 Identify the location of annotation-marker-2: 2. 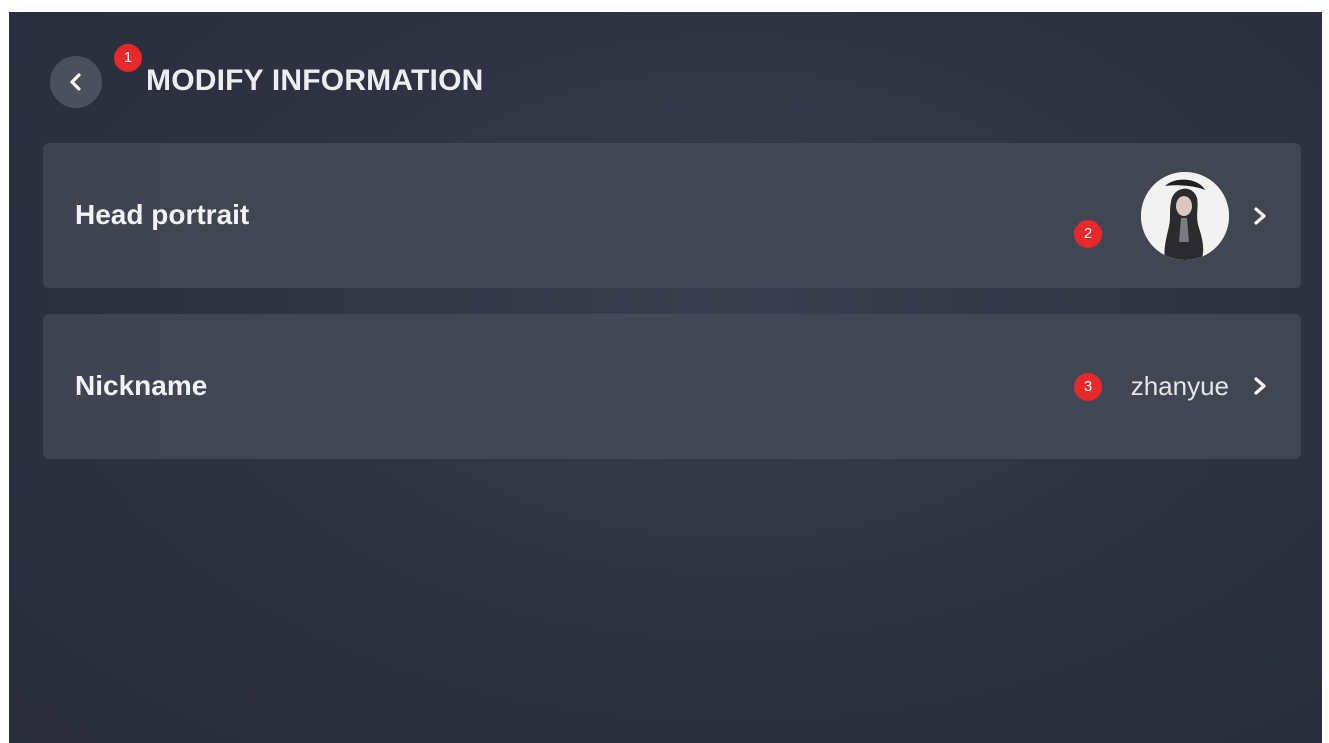
(1088, 234).